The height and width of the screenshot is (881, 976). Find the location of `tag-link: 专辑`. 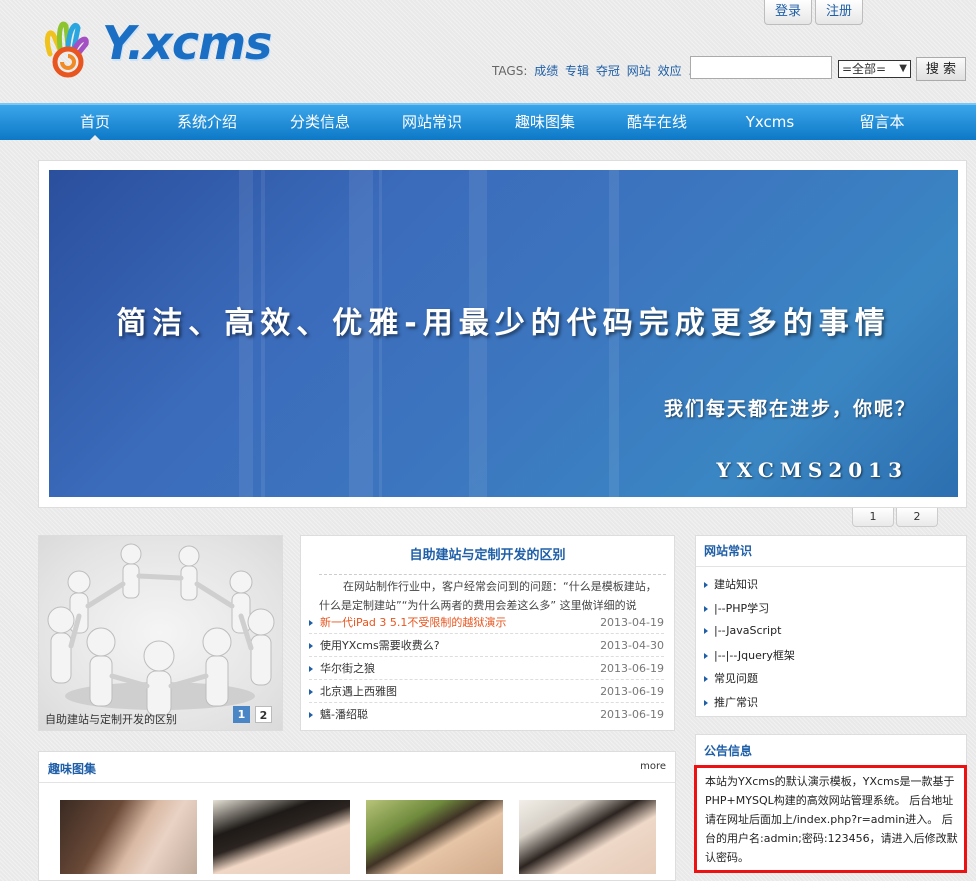

tag-link: 专辑 is located at coordinates (577, 71).